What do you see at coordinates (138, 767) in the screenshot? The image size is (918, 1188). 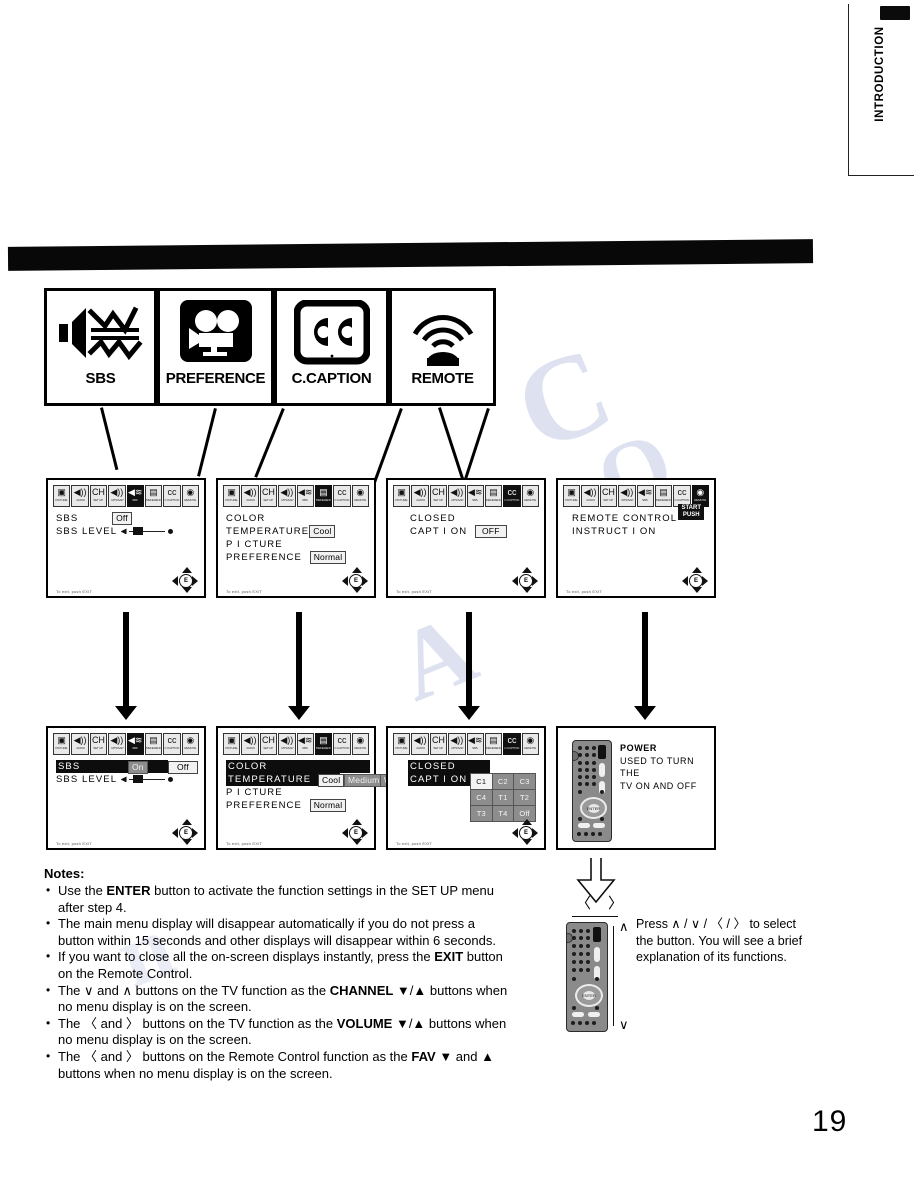 I see `osd-option-selected: On` at bounding box center [138, 767].